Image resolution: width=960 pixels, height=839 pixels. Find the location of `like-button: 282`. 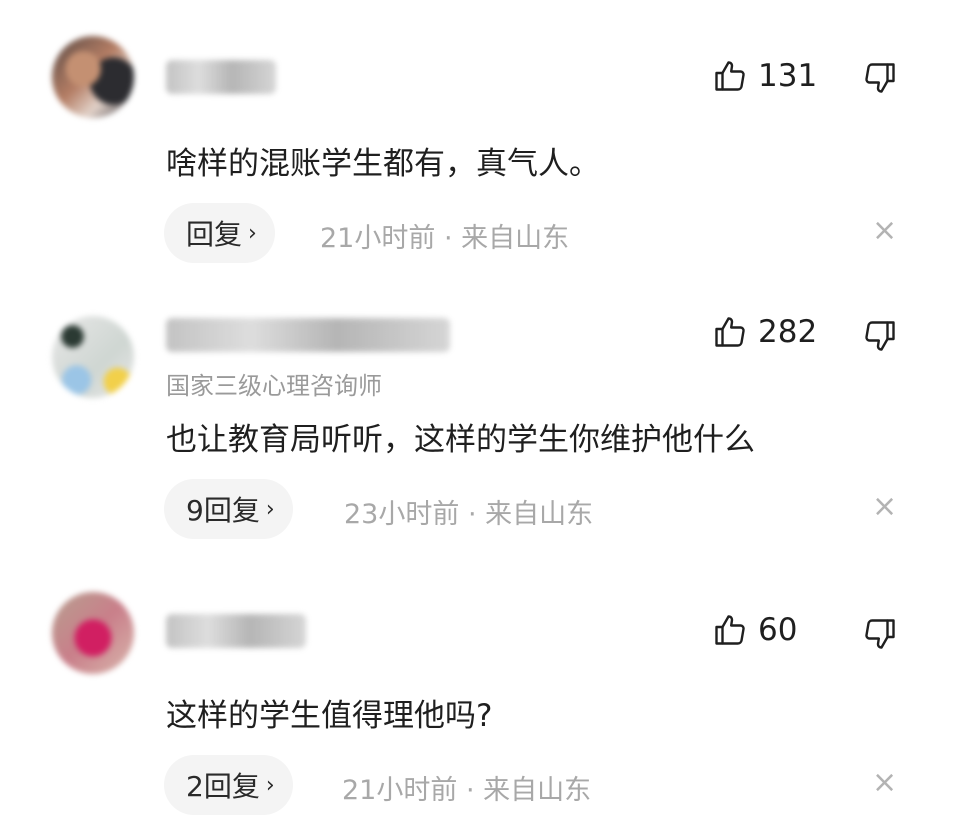

like-button: 282 is located at coordinates (764, 332).